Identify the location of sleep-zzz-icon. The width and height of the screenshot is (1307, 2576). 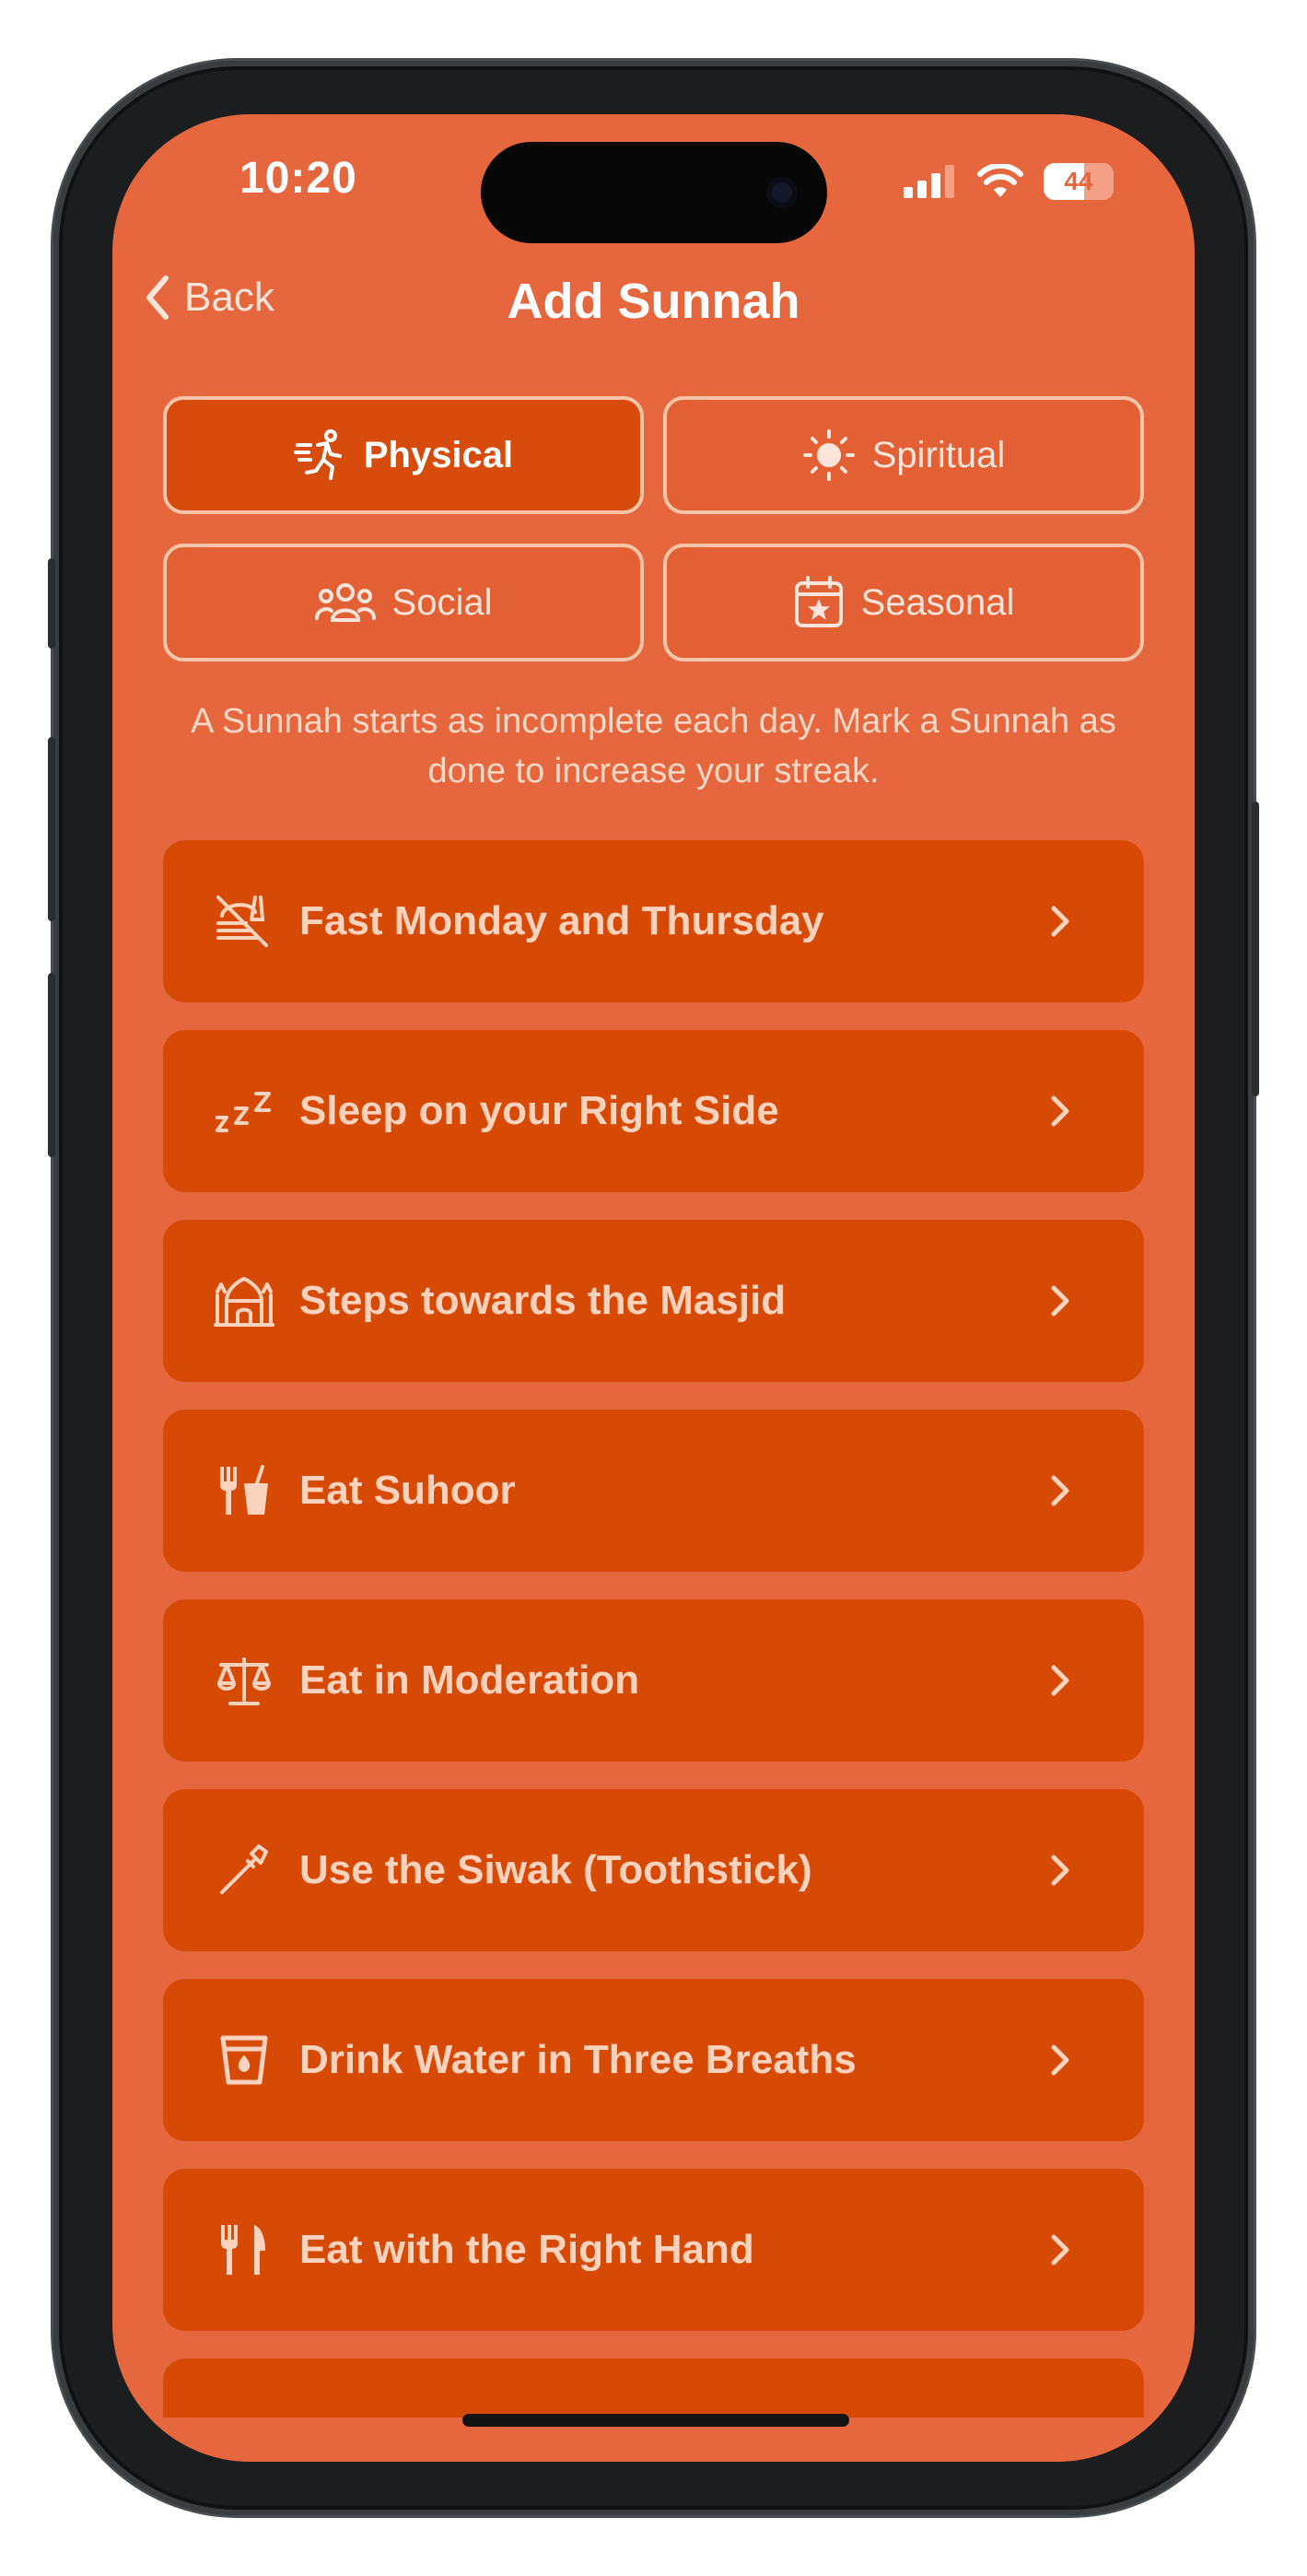
(244, 1111).